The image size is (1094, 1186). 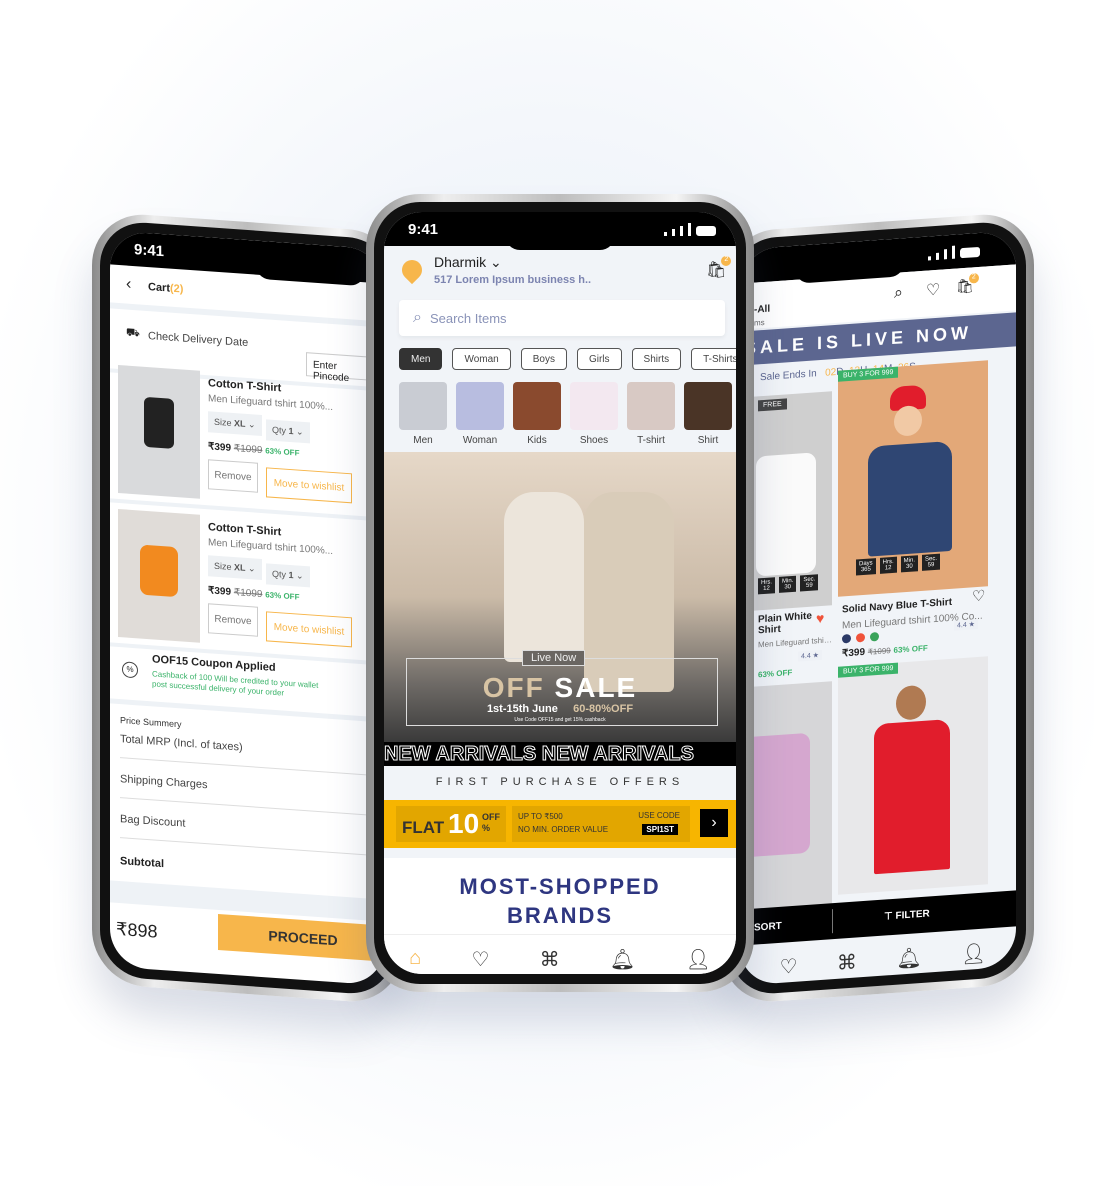 I want to click on delivery-label: Check Delivery Date, so click(x=198, y=340).